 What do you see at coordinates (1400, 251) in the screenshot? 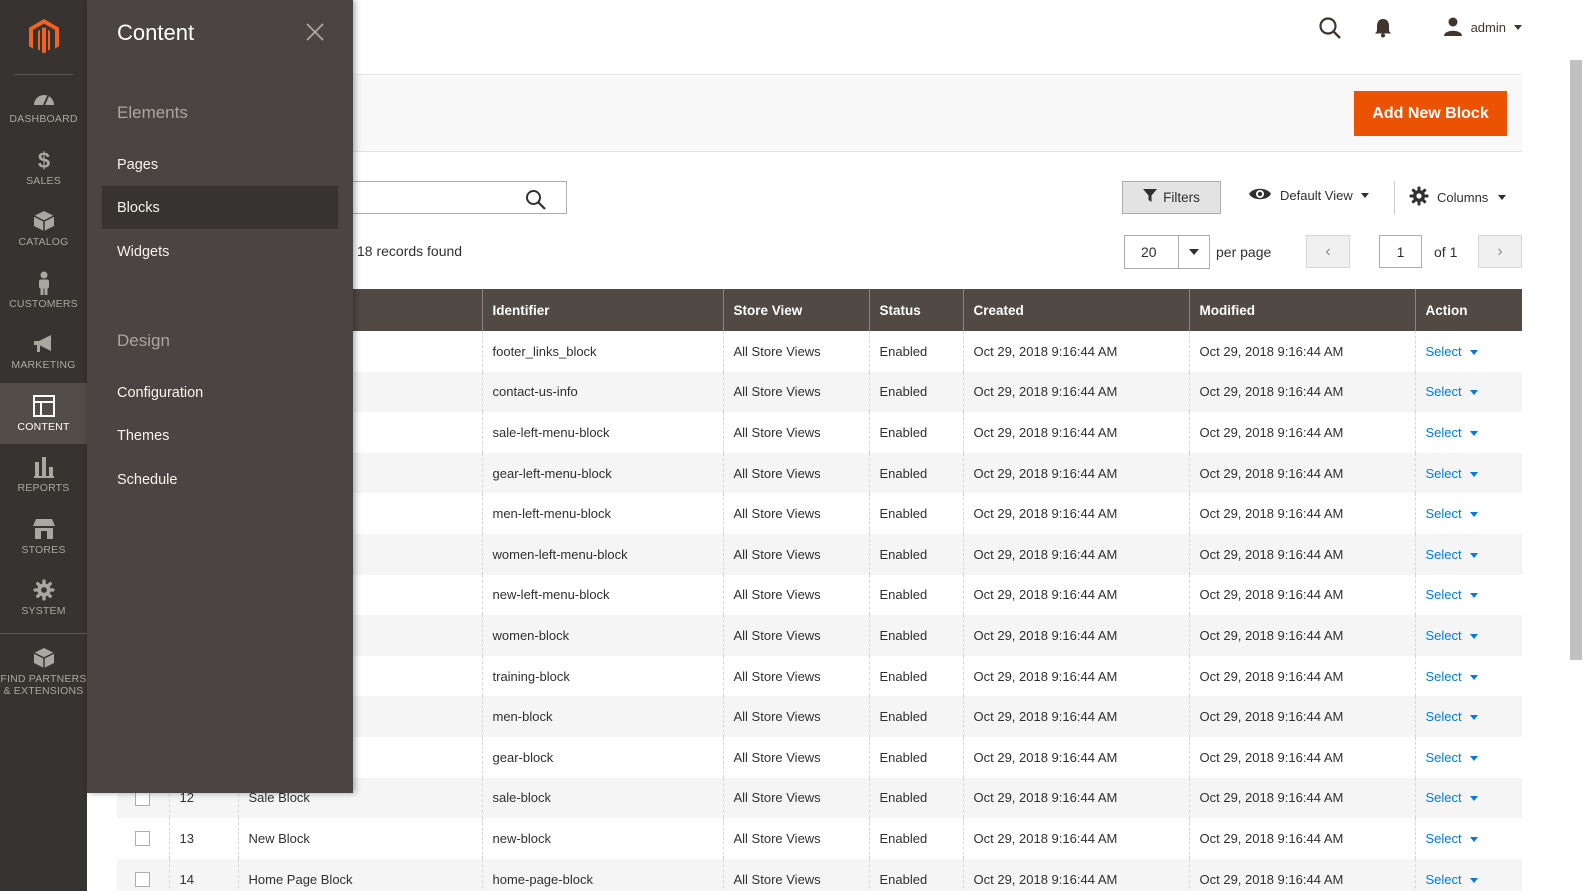
I see `page-number-input: 1` at bounding box center [1400, 251].